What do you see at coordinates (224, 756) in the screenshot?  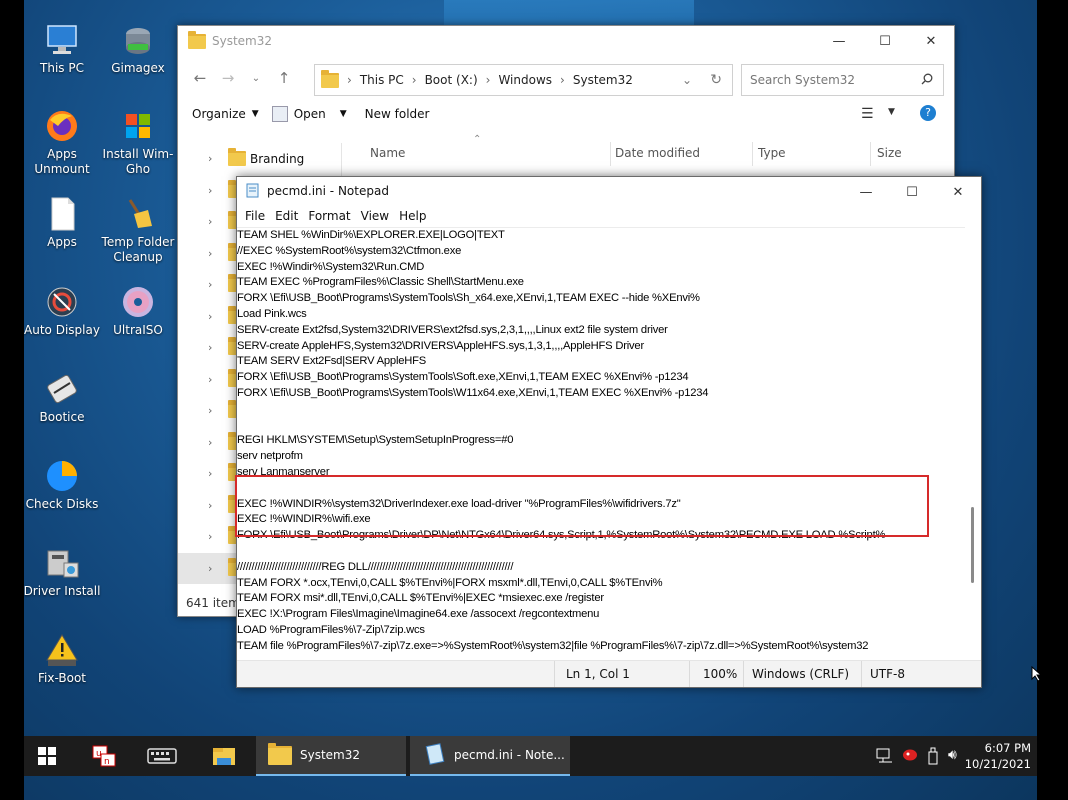 I see `file-explorer-button` at bounding box center [224, 756].